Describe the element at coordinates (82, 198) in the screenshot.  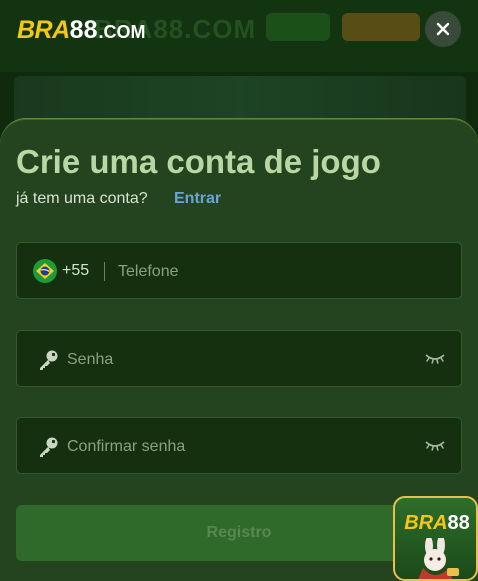
I see `modal-subtitle: já tem uma conta?` at that location.